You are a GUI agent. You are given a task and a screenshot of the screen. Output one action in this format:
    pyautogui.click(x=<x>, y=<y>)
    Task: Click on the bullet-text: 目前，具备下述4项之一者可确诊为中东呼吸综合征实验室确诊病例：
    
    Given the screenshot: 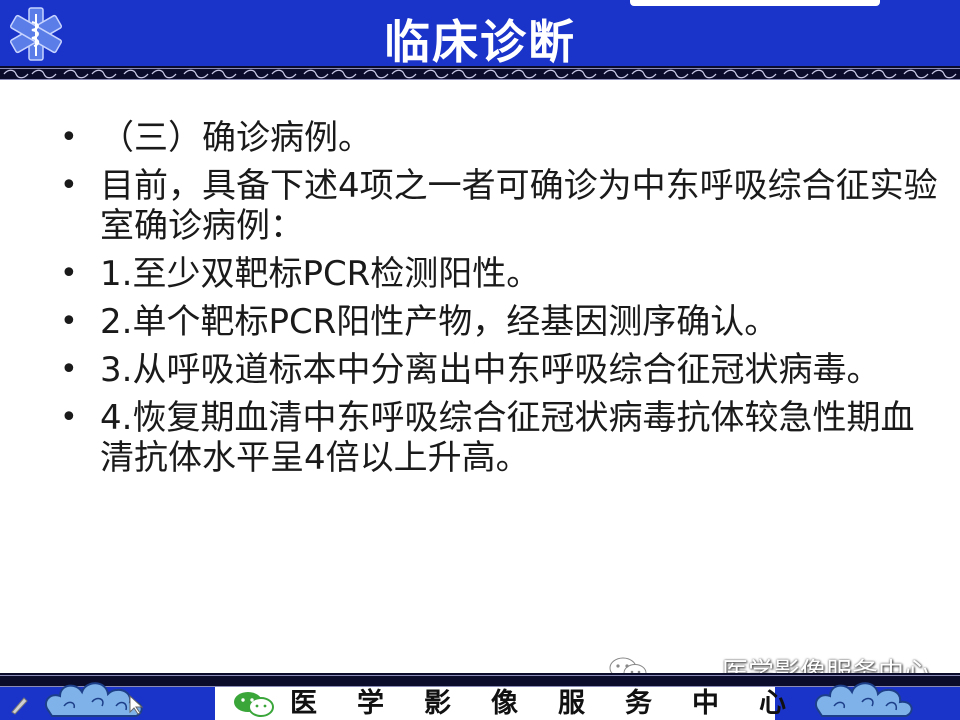 What is the action you would take?
    pyautogui.click(x=519, y=206)
    